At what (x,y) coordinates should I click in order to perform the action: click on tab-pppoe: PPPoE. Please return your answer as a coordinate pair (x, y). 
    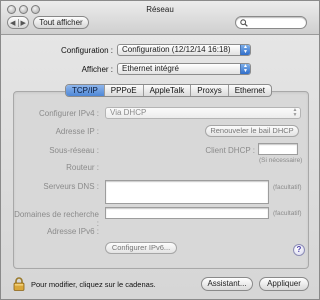
    Looking at the image, I should click on (123, 90).